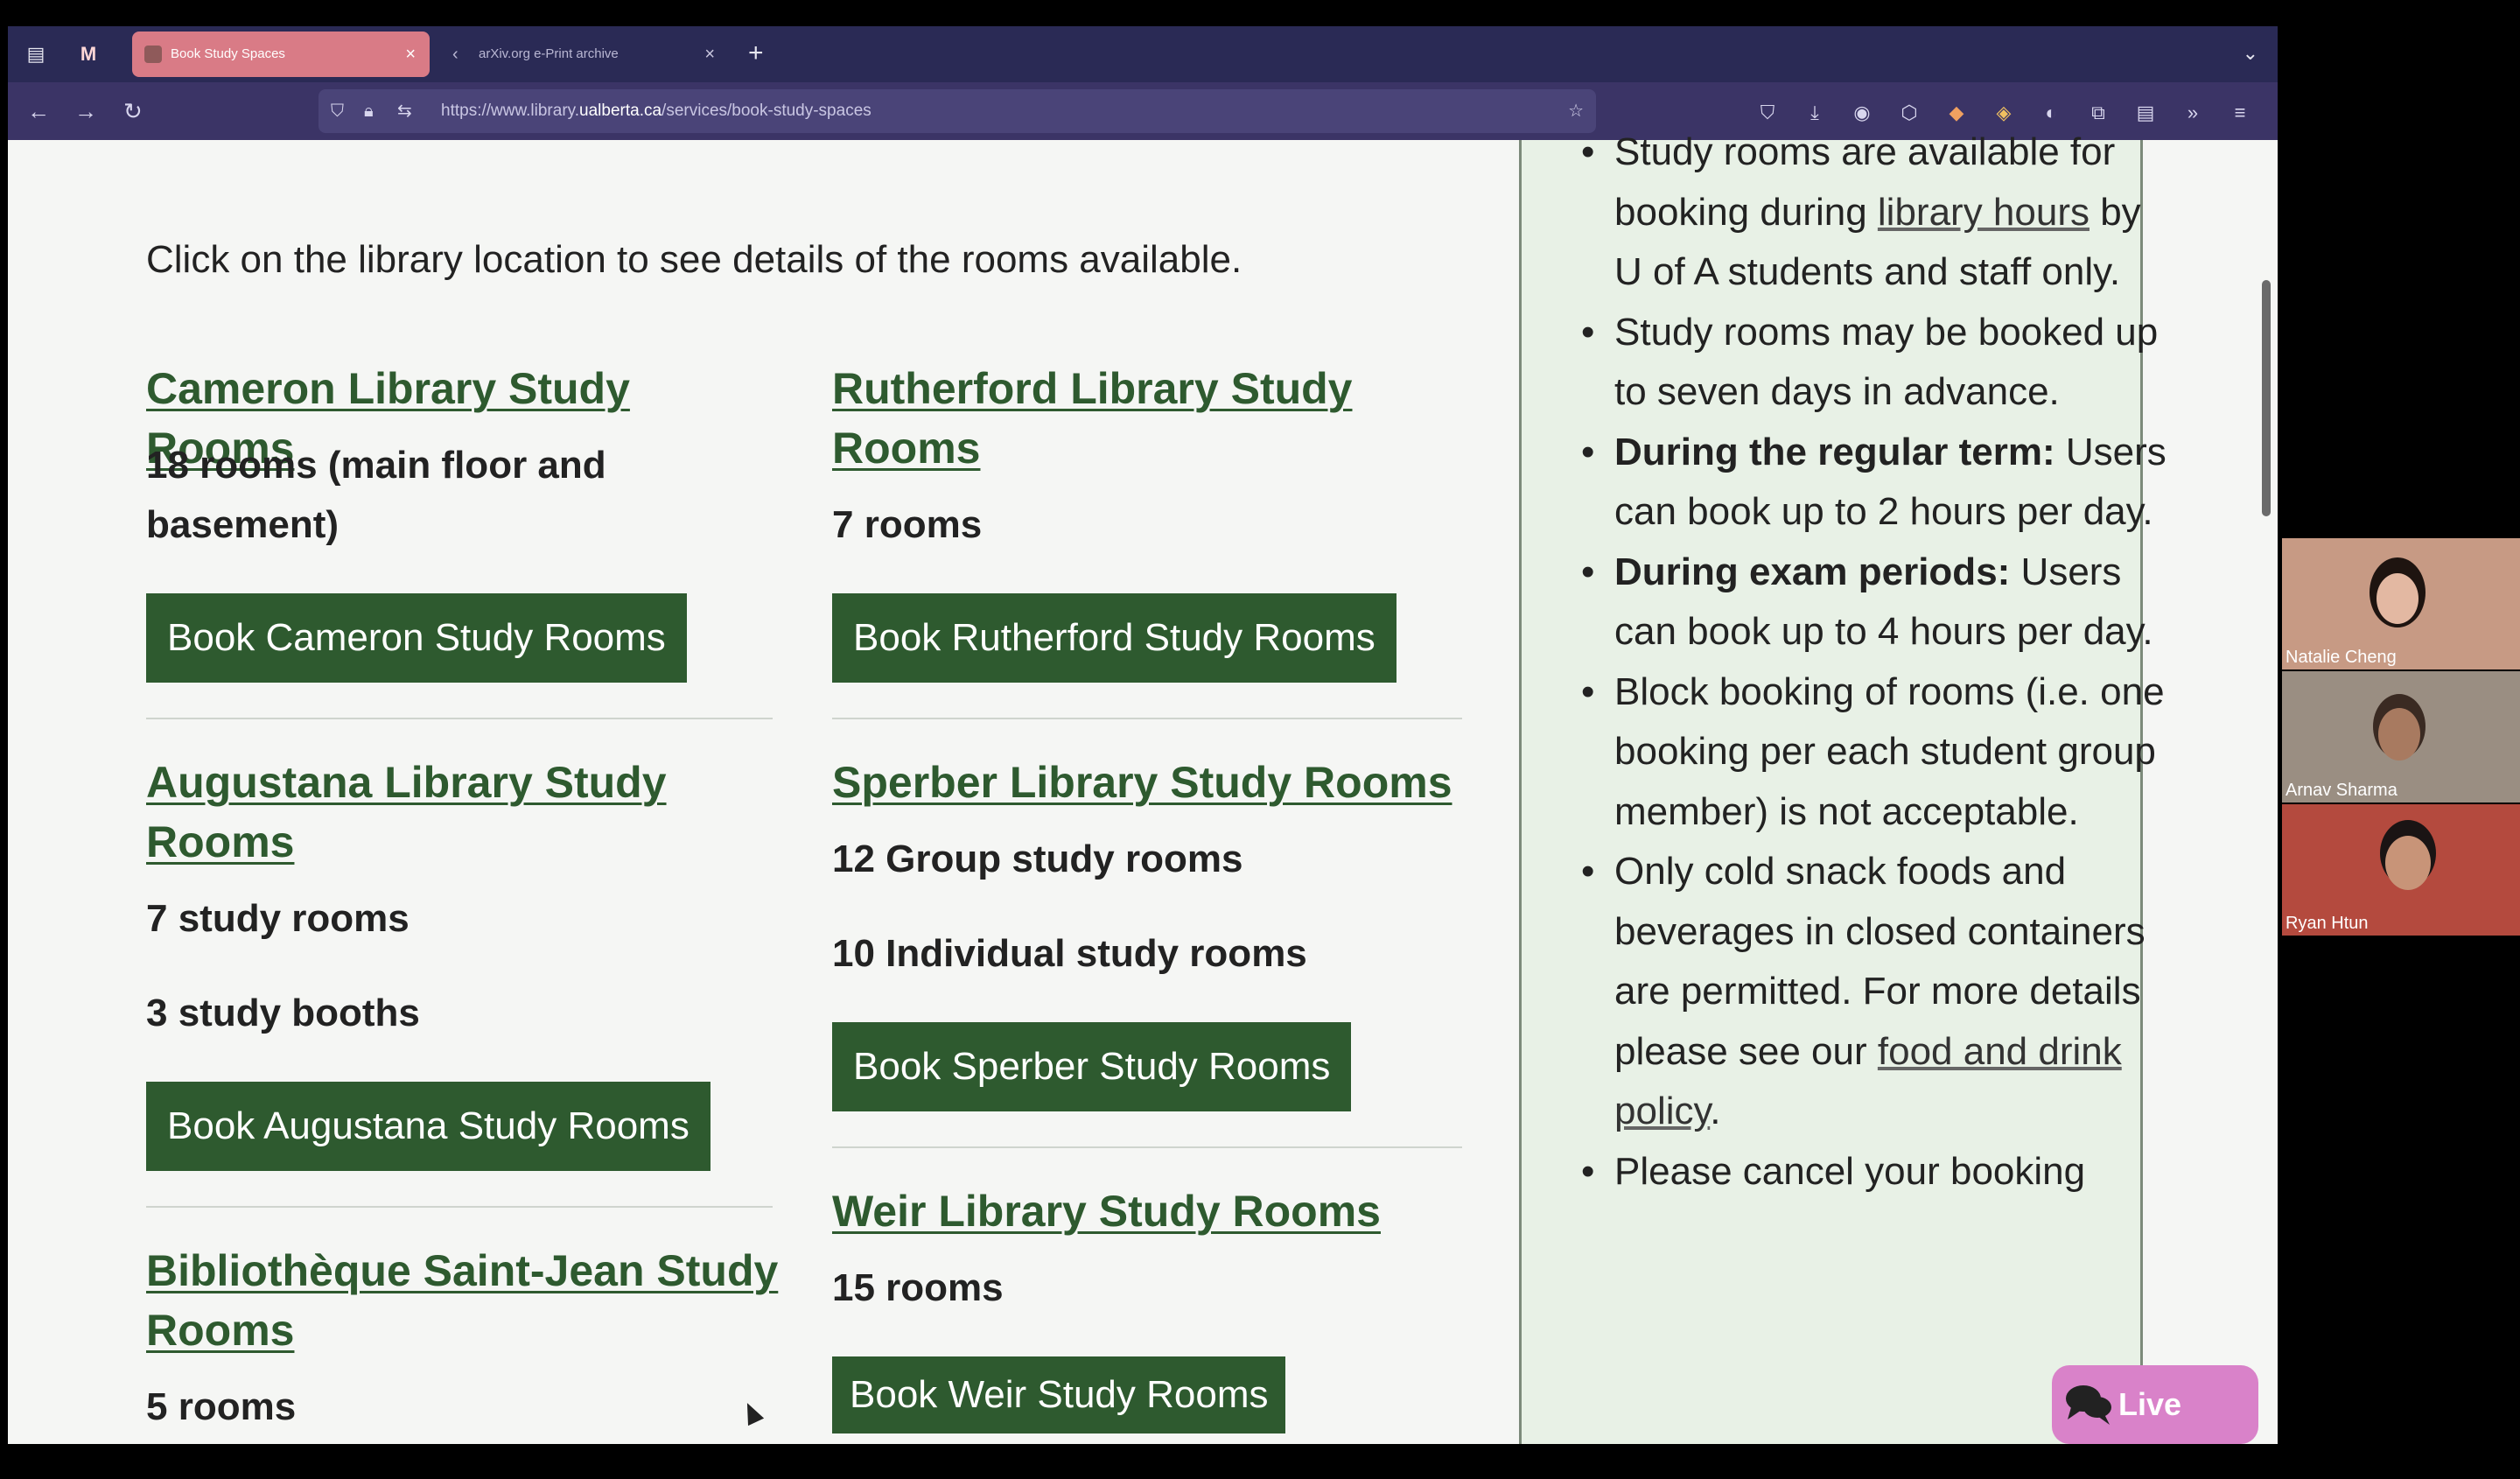  What do you see at coordinates (1984, 213) in the screenshot?
I see `library-hours-link: library hours` at bounding box center [1984, 213].